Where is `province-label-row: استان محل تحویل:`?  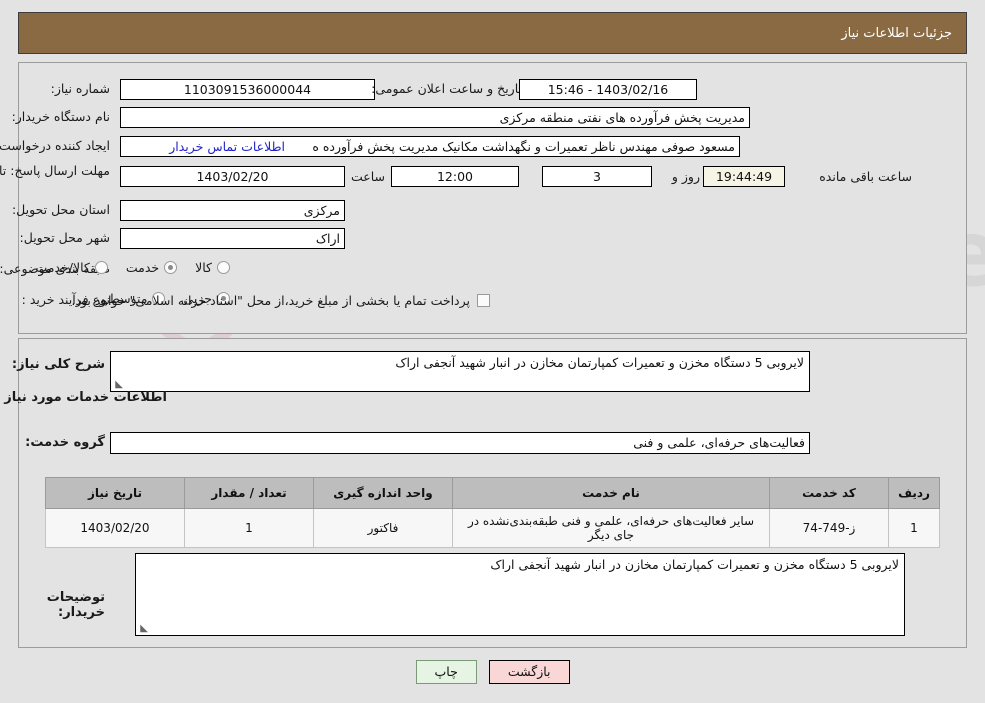 province-label-row: استان محل تحویل: is located at coordinates (61, 209).